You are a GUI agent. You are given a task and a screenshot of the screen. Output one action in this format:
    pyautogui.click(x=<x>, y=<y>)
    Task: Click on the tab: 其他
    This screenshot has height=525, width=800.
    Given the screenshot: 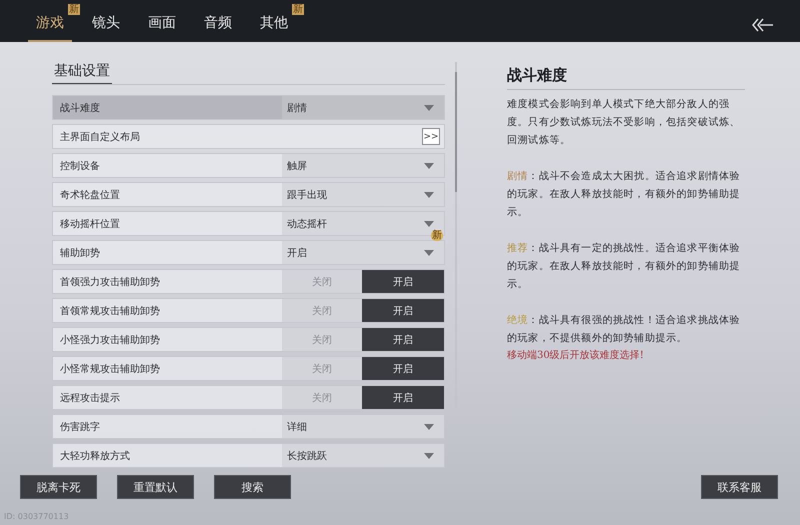 What is the action you would take?
    pyautogui.click(x=274, y=28)
    